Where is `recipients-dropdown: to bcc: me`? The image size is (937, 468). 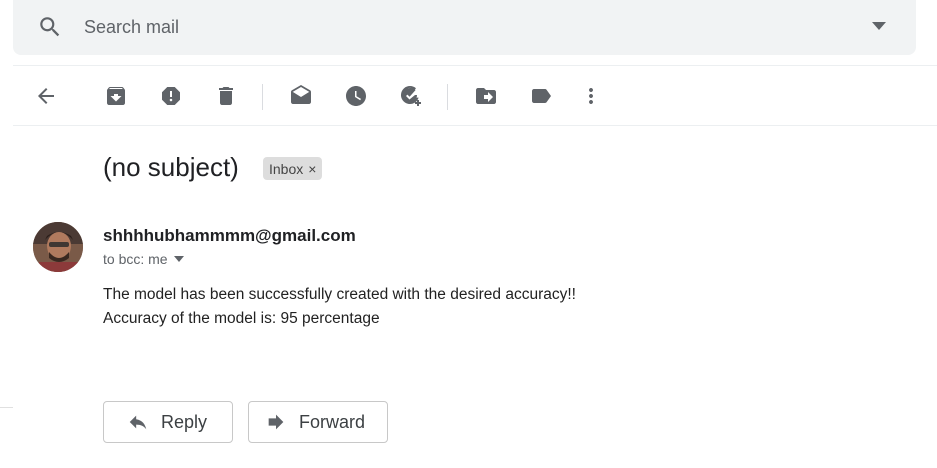
recipients-dropdown: to bcc: me is located at coordinates (143, 259).